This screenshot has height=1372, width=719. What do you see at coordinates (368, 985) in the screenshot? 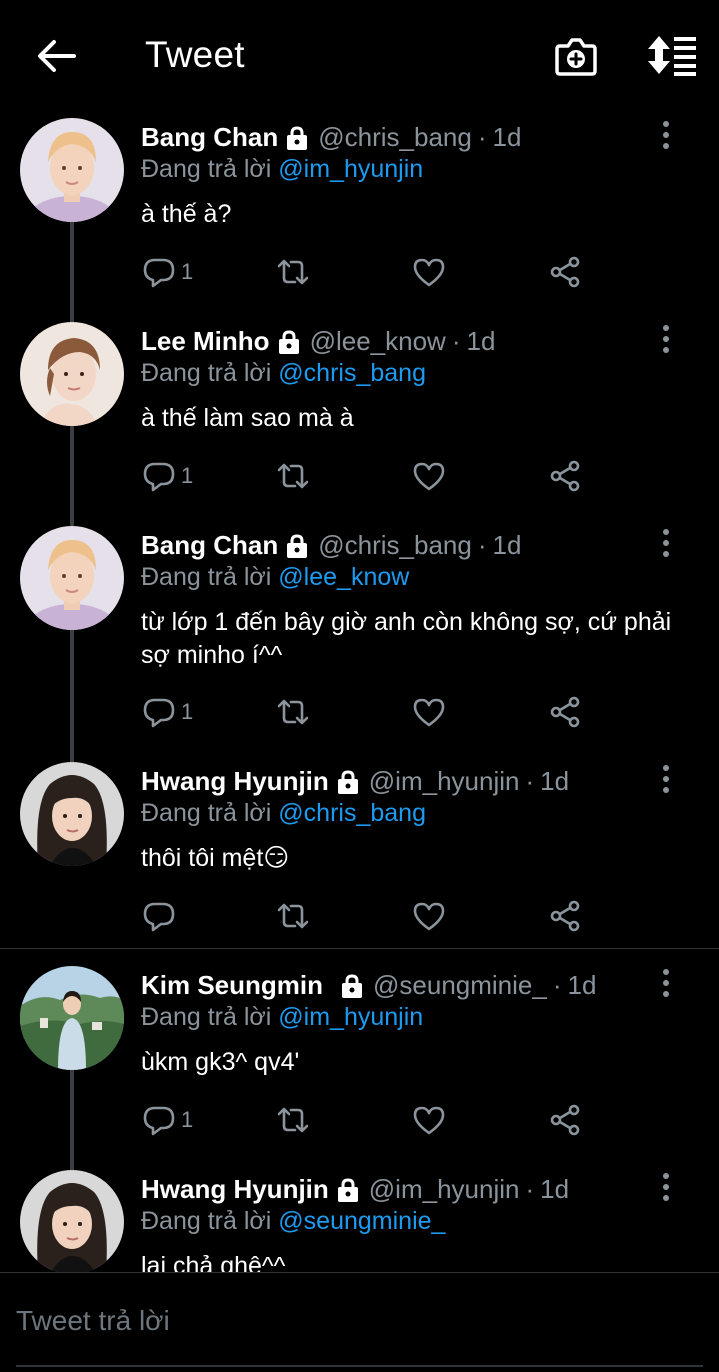
I see `tweet-header: Kim Seungmin @seungminie_ · 1d` at bounding box center [368, 985].